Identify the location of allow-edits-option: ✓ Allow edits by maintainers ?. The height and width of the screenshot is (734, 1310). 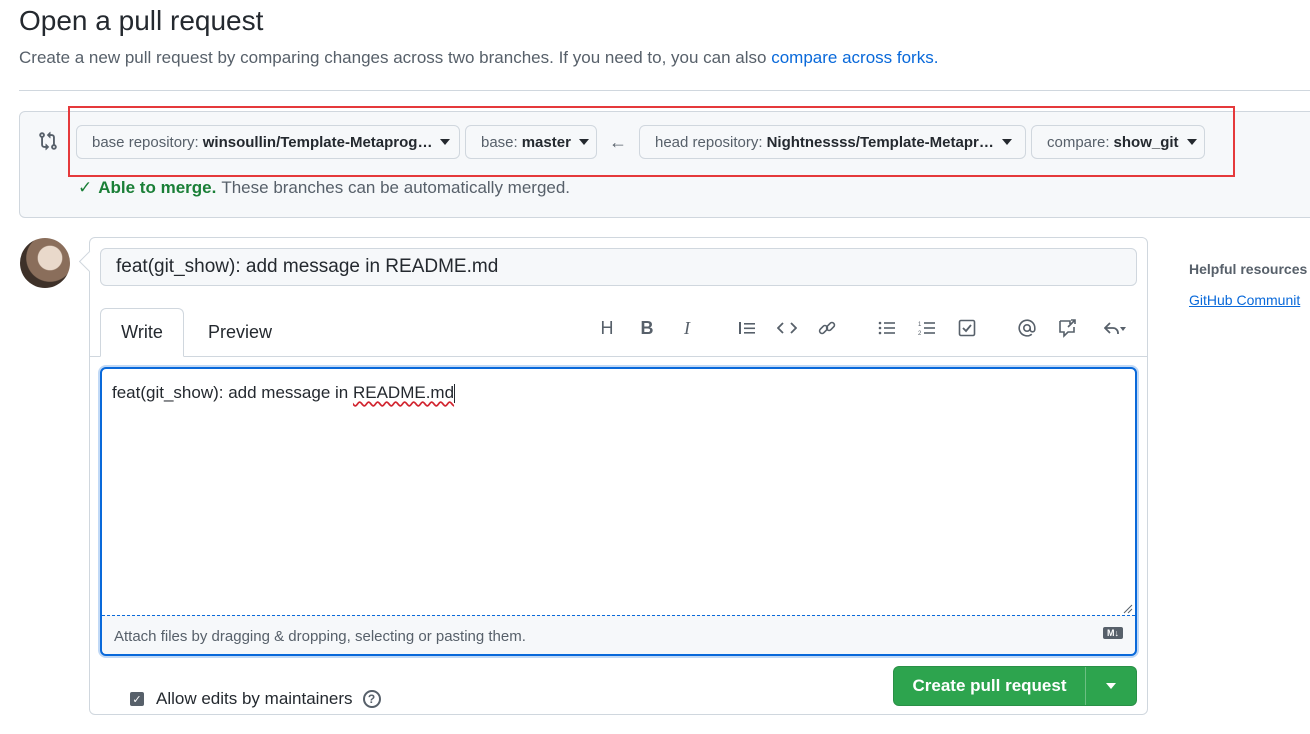
(255, 699).